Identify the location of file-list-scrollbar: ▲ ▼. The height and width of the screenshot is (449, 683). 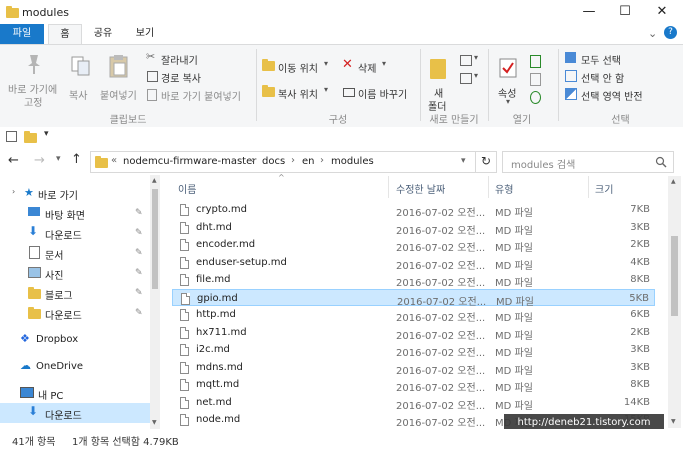
(674, 302).